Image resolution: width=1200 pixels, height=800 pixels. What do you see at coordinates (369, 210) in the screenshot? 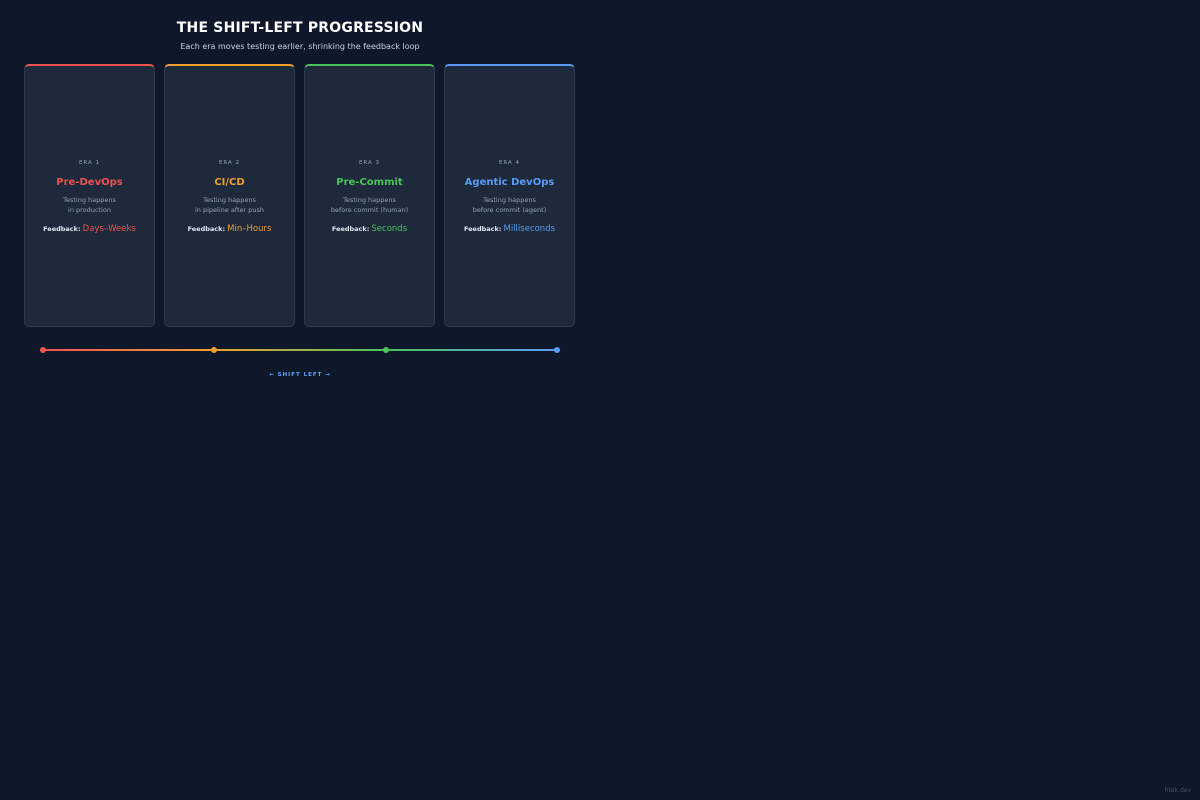
I see `era-description-line-2: before commit (human)` at bounding box center [369, 210].